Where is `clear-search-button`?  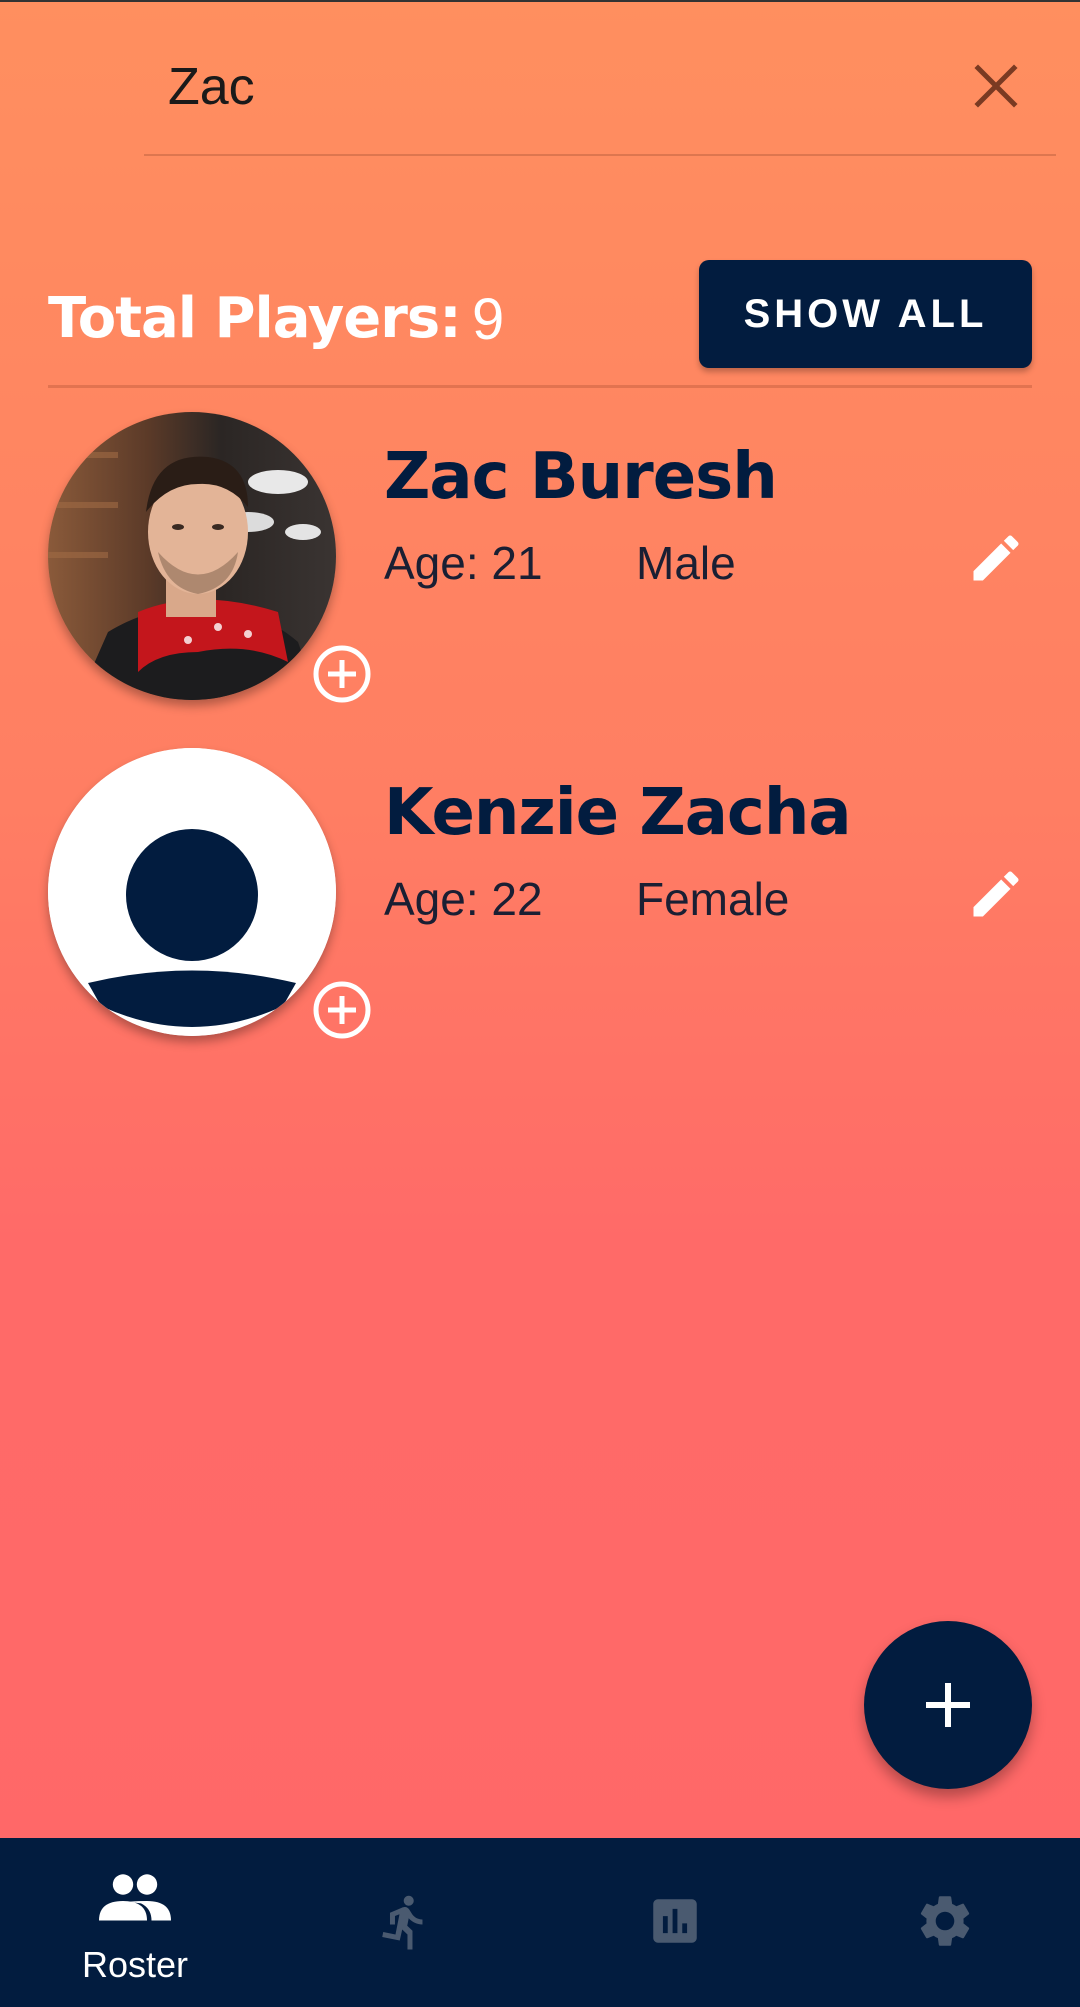 clear-search-button is located at coordinates (996, 86).